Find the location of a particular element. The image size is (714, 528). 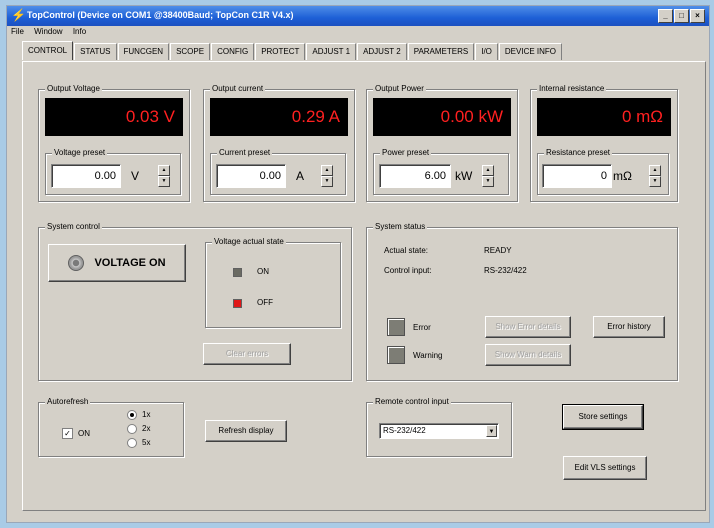

output-voltage-display: 0.03 V is located at coordinates (114, 117).